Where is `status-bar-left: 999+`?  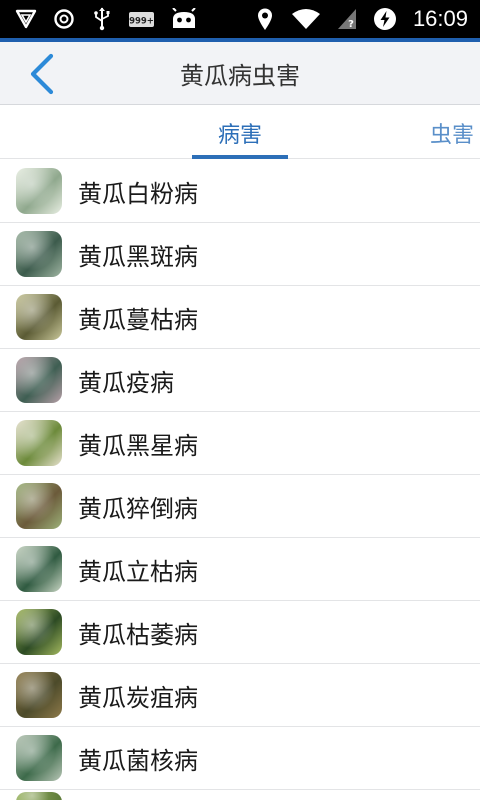
status-bar-left: 999+ is located at coordinates (106, 19).